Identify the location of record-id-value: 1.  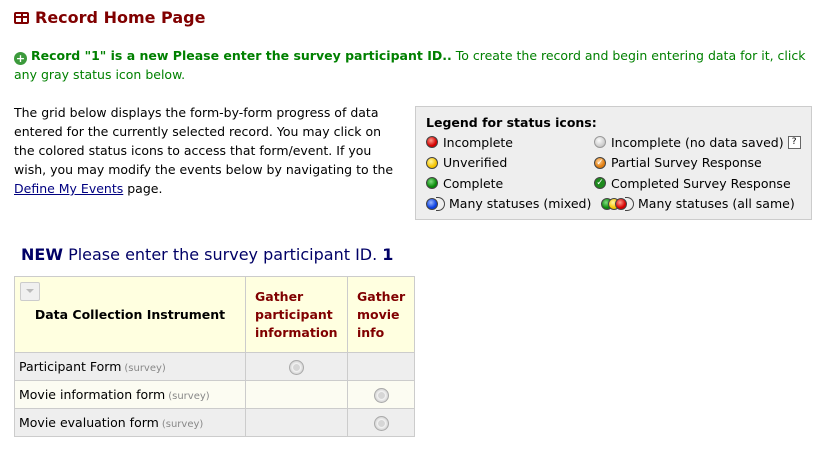
(388, 254).